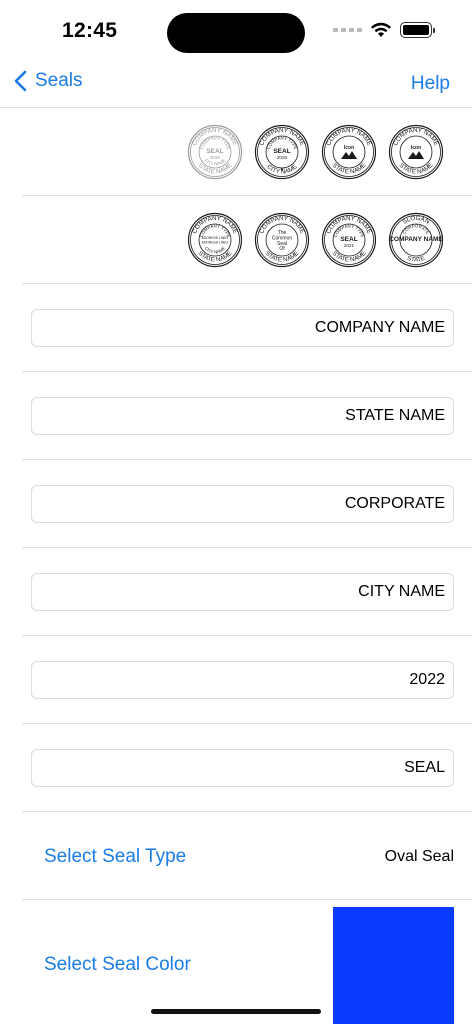 The image size is (472, 1024). What do you see at coordinates (90, 30) in the screenshot?
I see `status-time: 12:45` at bounding box center [90, 30].